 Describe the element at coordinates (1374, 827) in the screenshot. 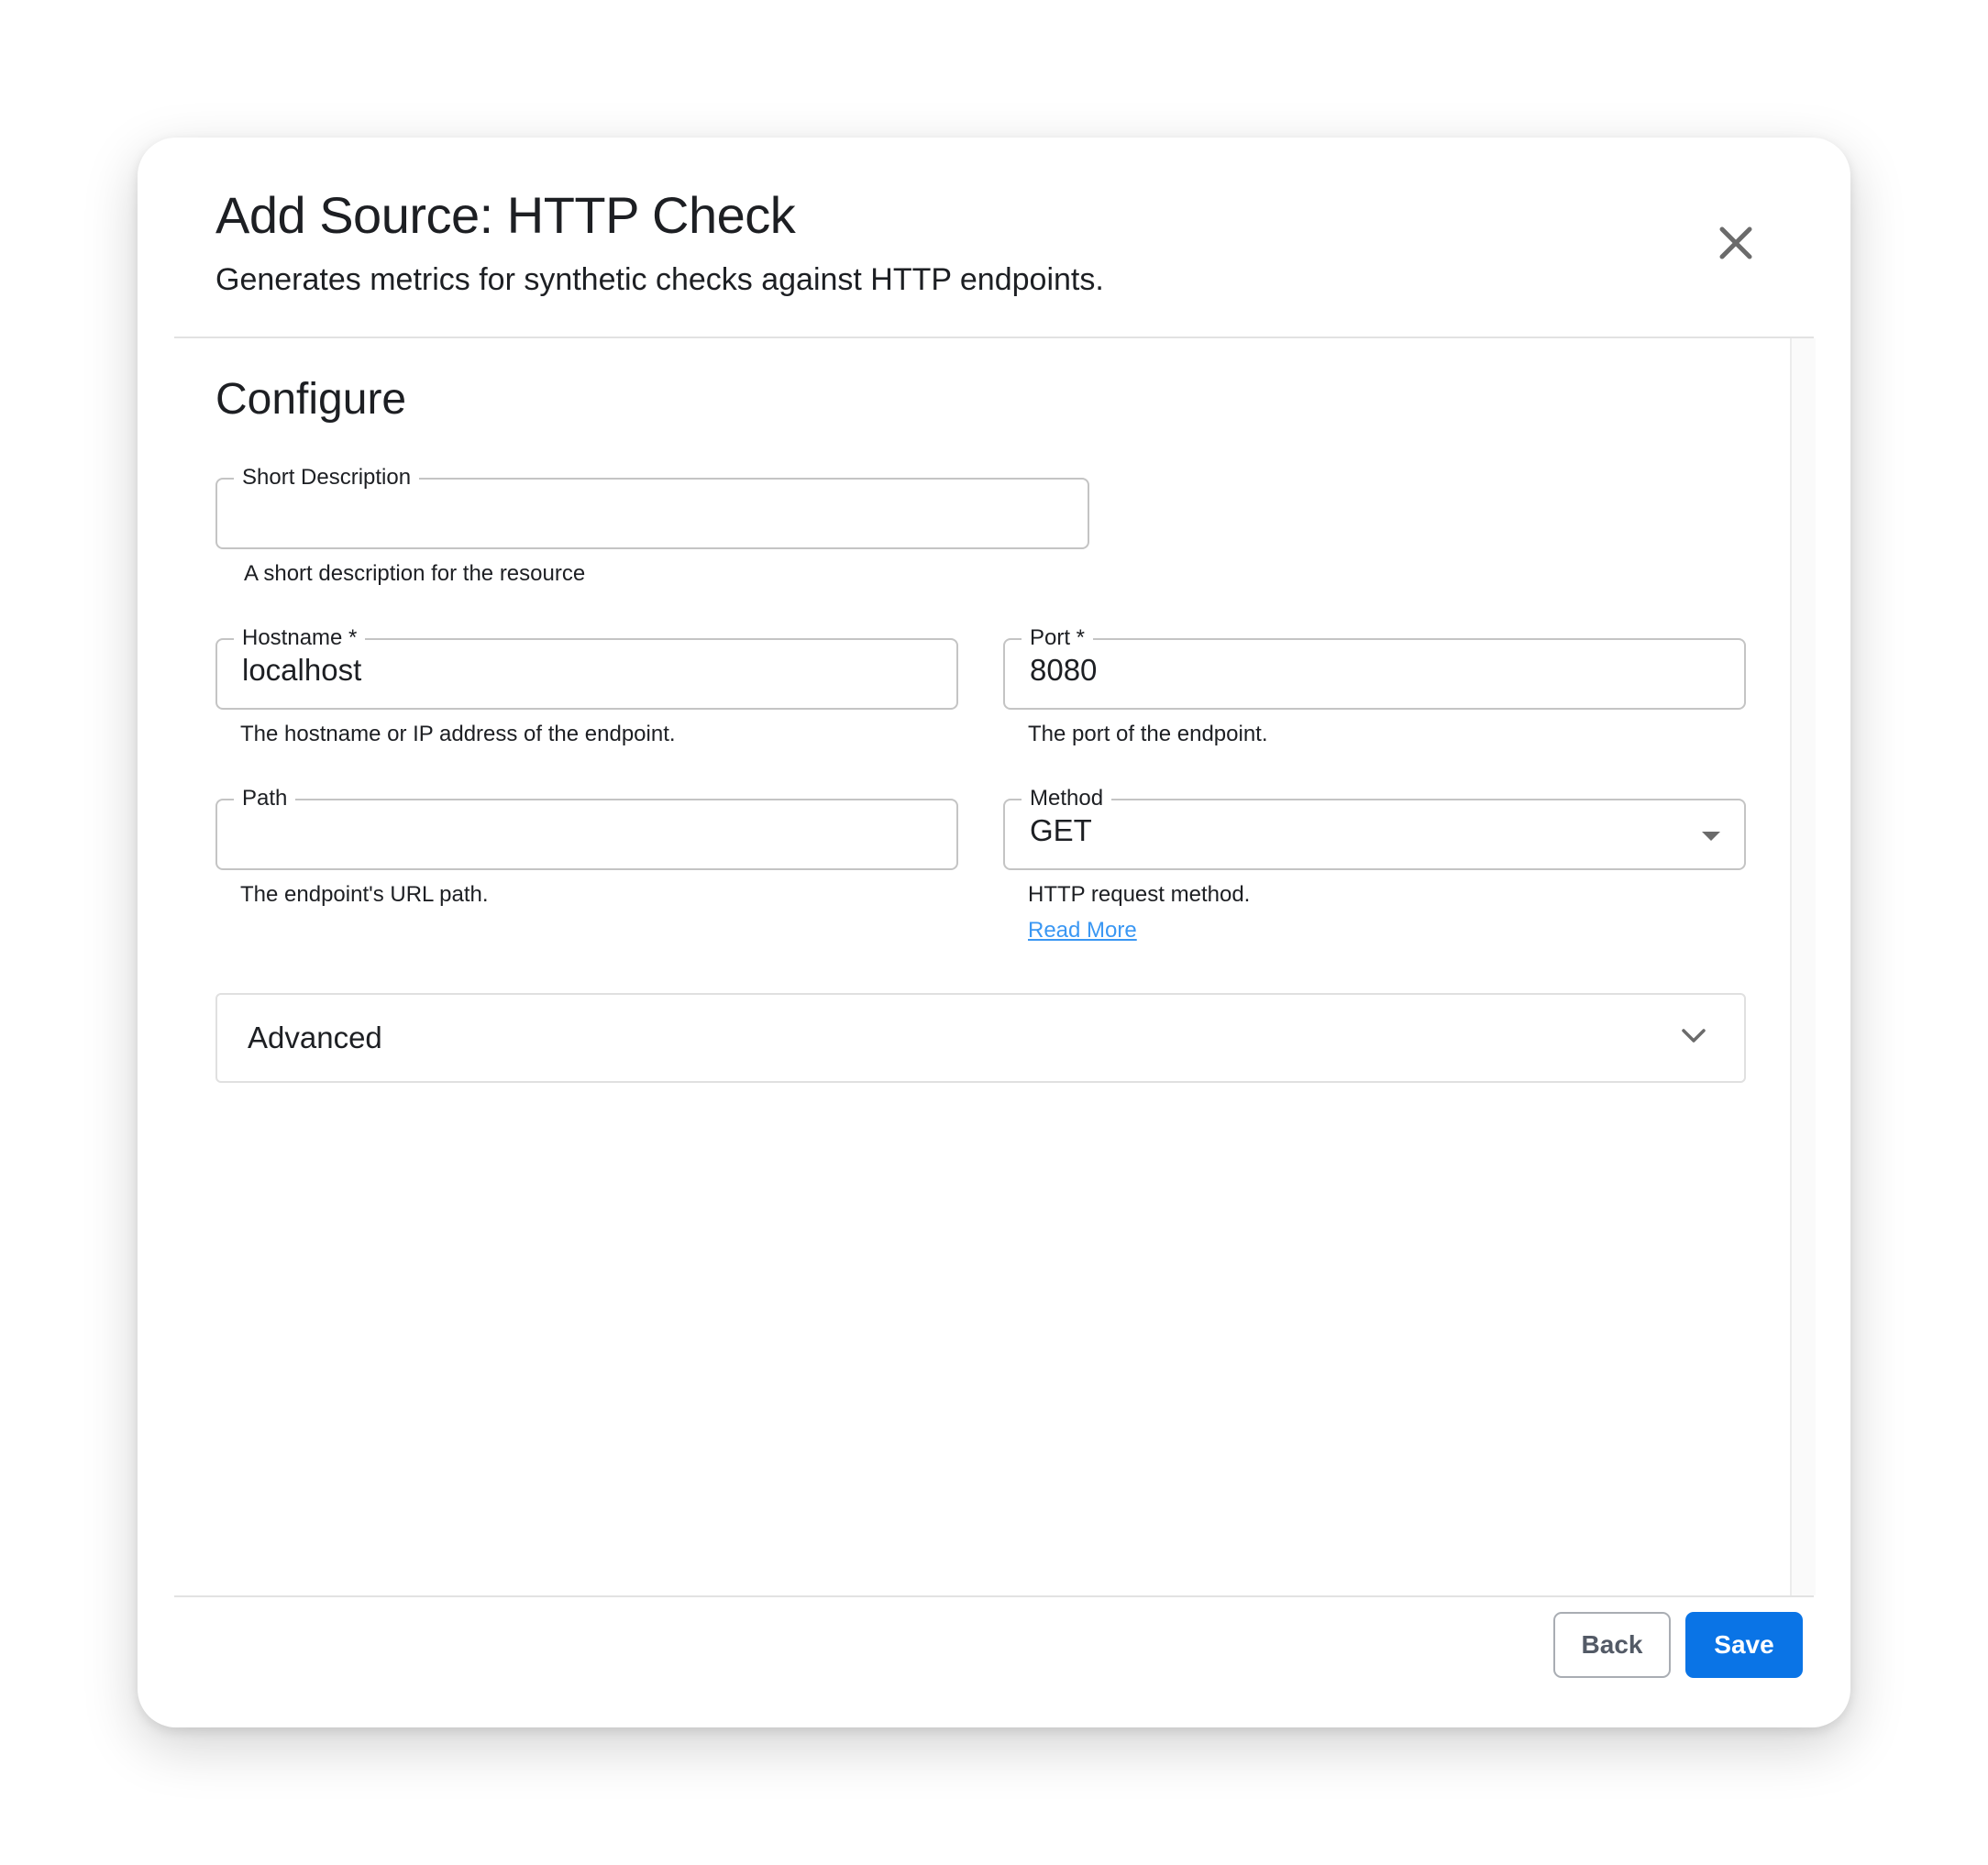

I see `method-select: Method GET` at that location.